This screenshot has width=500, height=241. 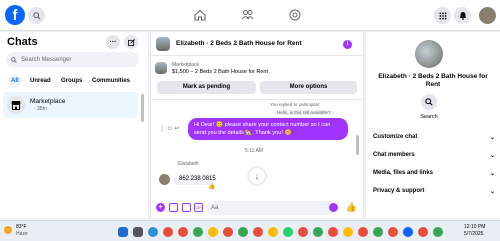 I want to click on privacy-support-row: Privacy & support ⌄, so click(x=434, y=191).